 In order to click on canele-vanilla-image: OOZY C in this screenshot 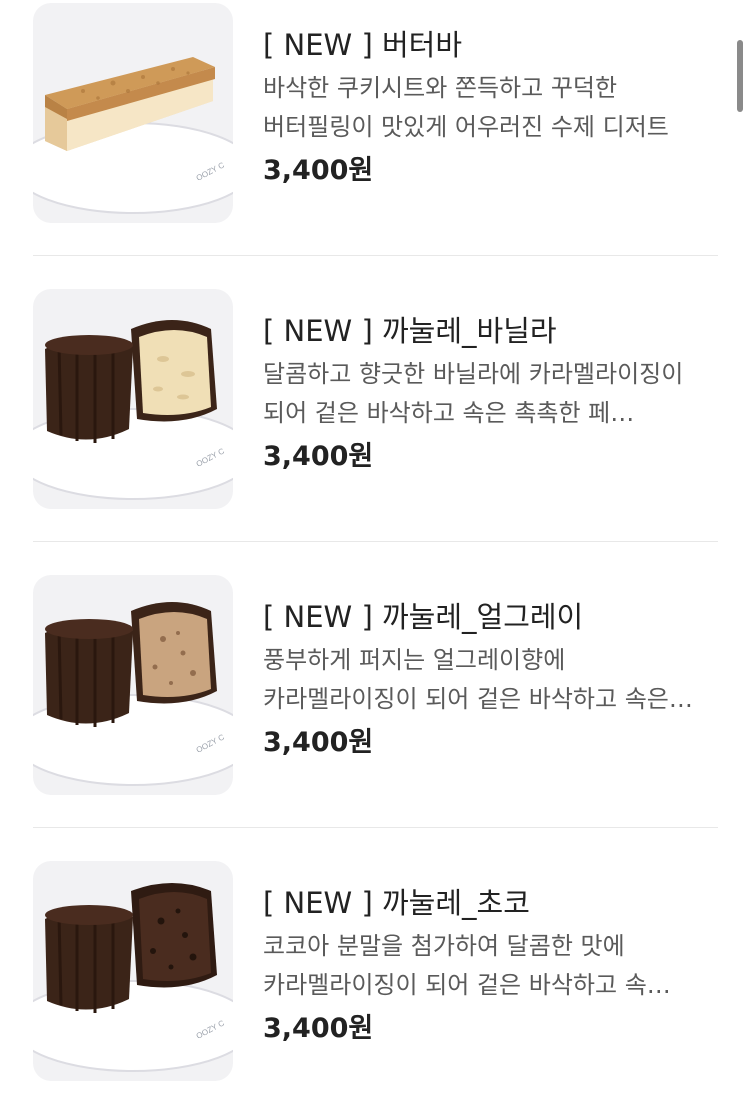, I will do `click(133, 399)`.